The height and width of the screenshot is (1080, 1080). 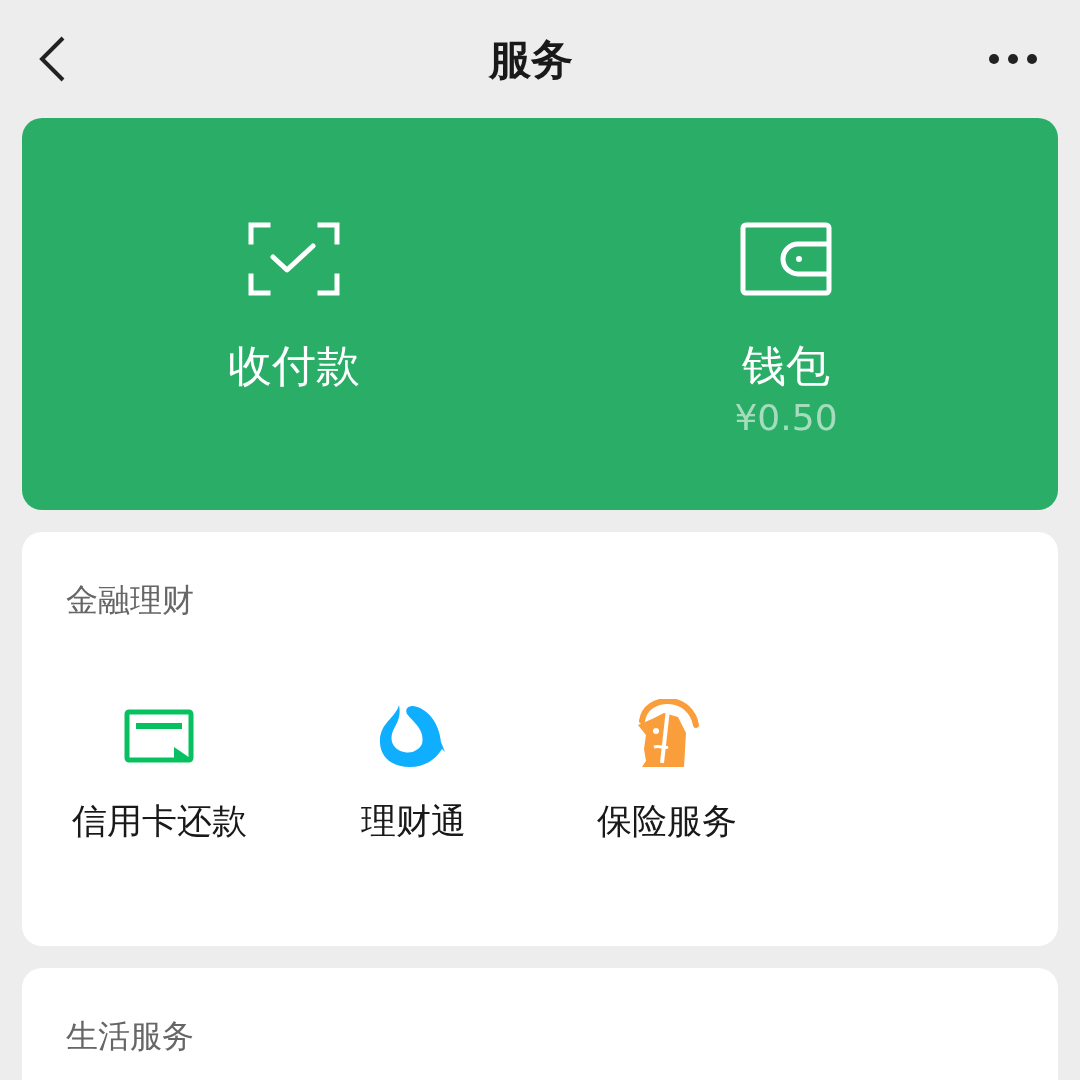 I want to click on card-icon, so click(x=159, y=736).